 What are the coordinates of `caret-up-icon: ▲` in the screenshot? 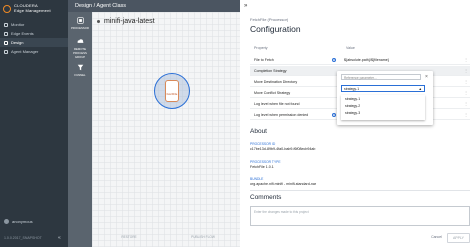 It's located at (420, 89).